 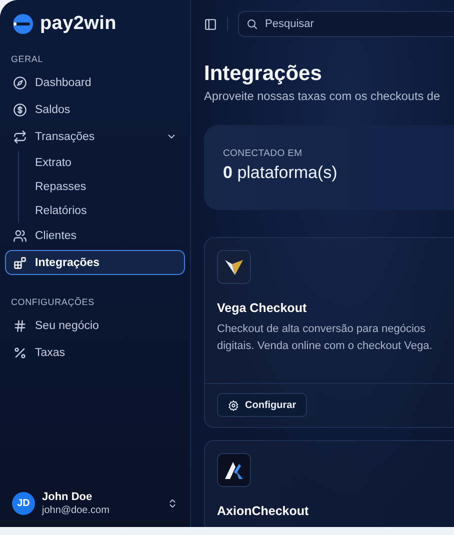 I want to click on chevrons-up-down-icon, so click(x=172, y=504).